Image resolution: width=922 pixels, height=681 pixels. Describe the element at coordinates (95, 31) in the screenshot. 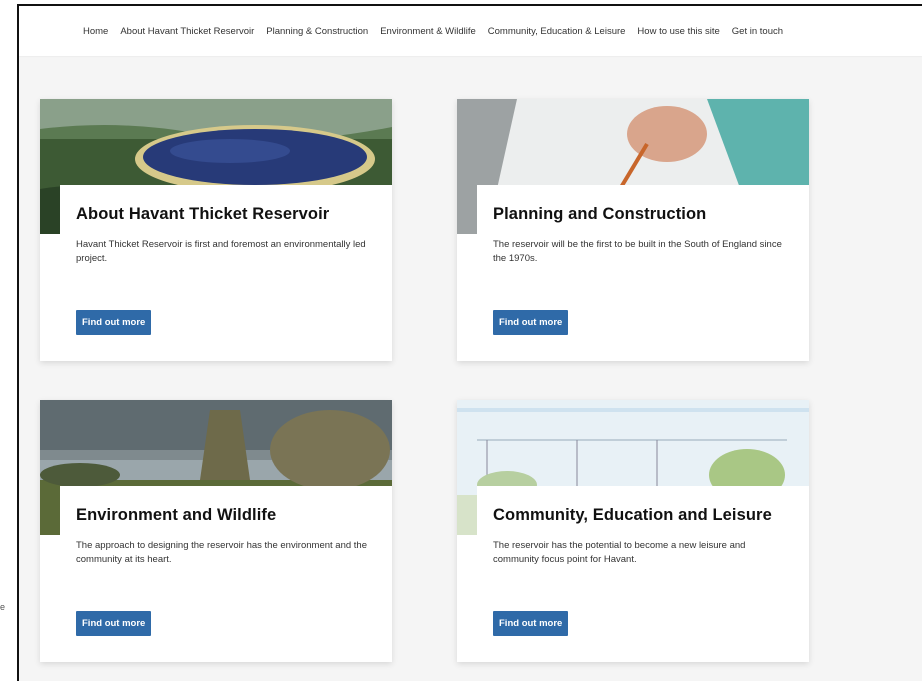

I see `nav-home: Home` at that location.